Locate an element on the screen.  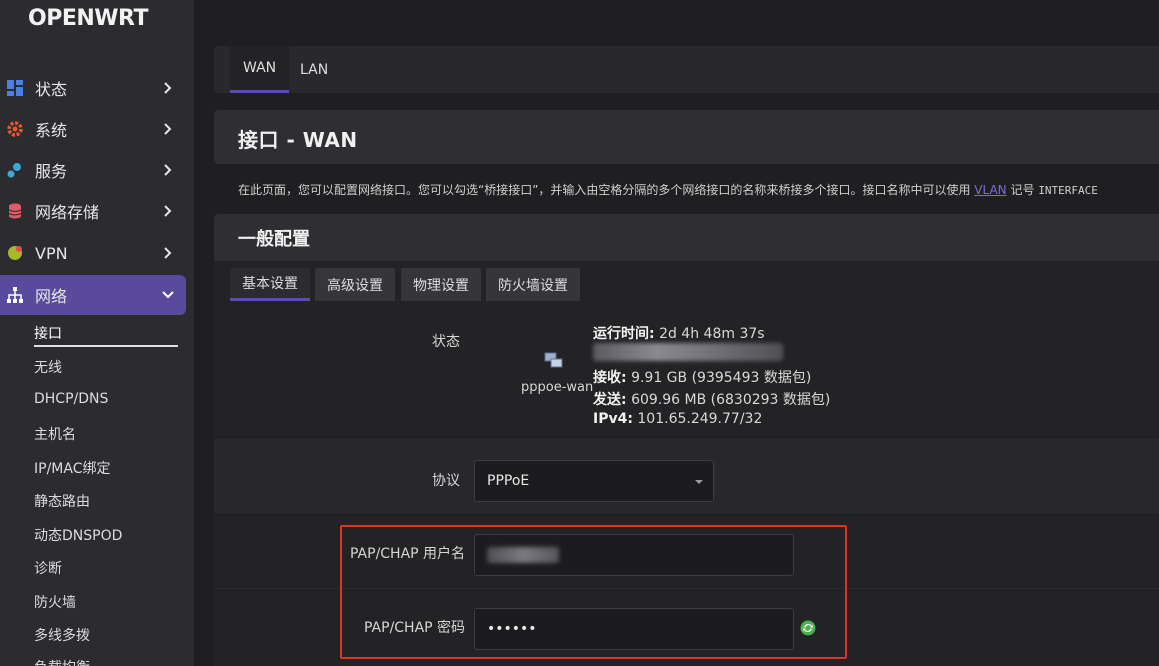
tx-line: 发送: 609.96 MB (6830293 数据包) is located at coordinates (711, 399).